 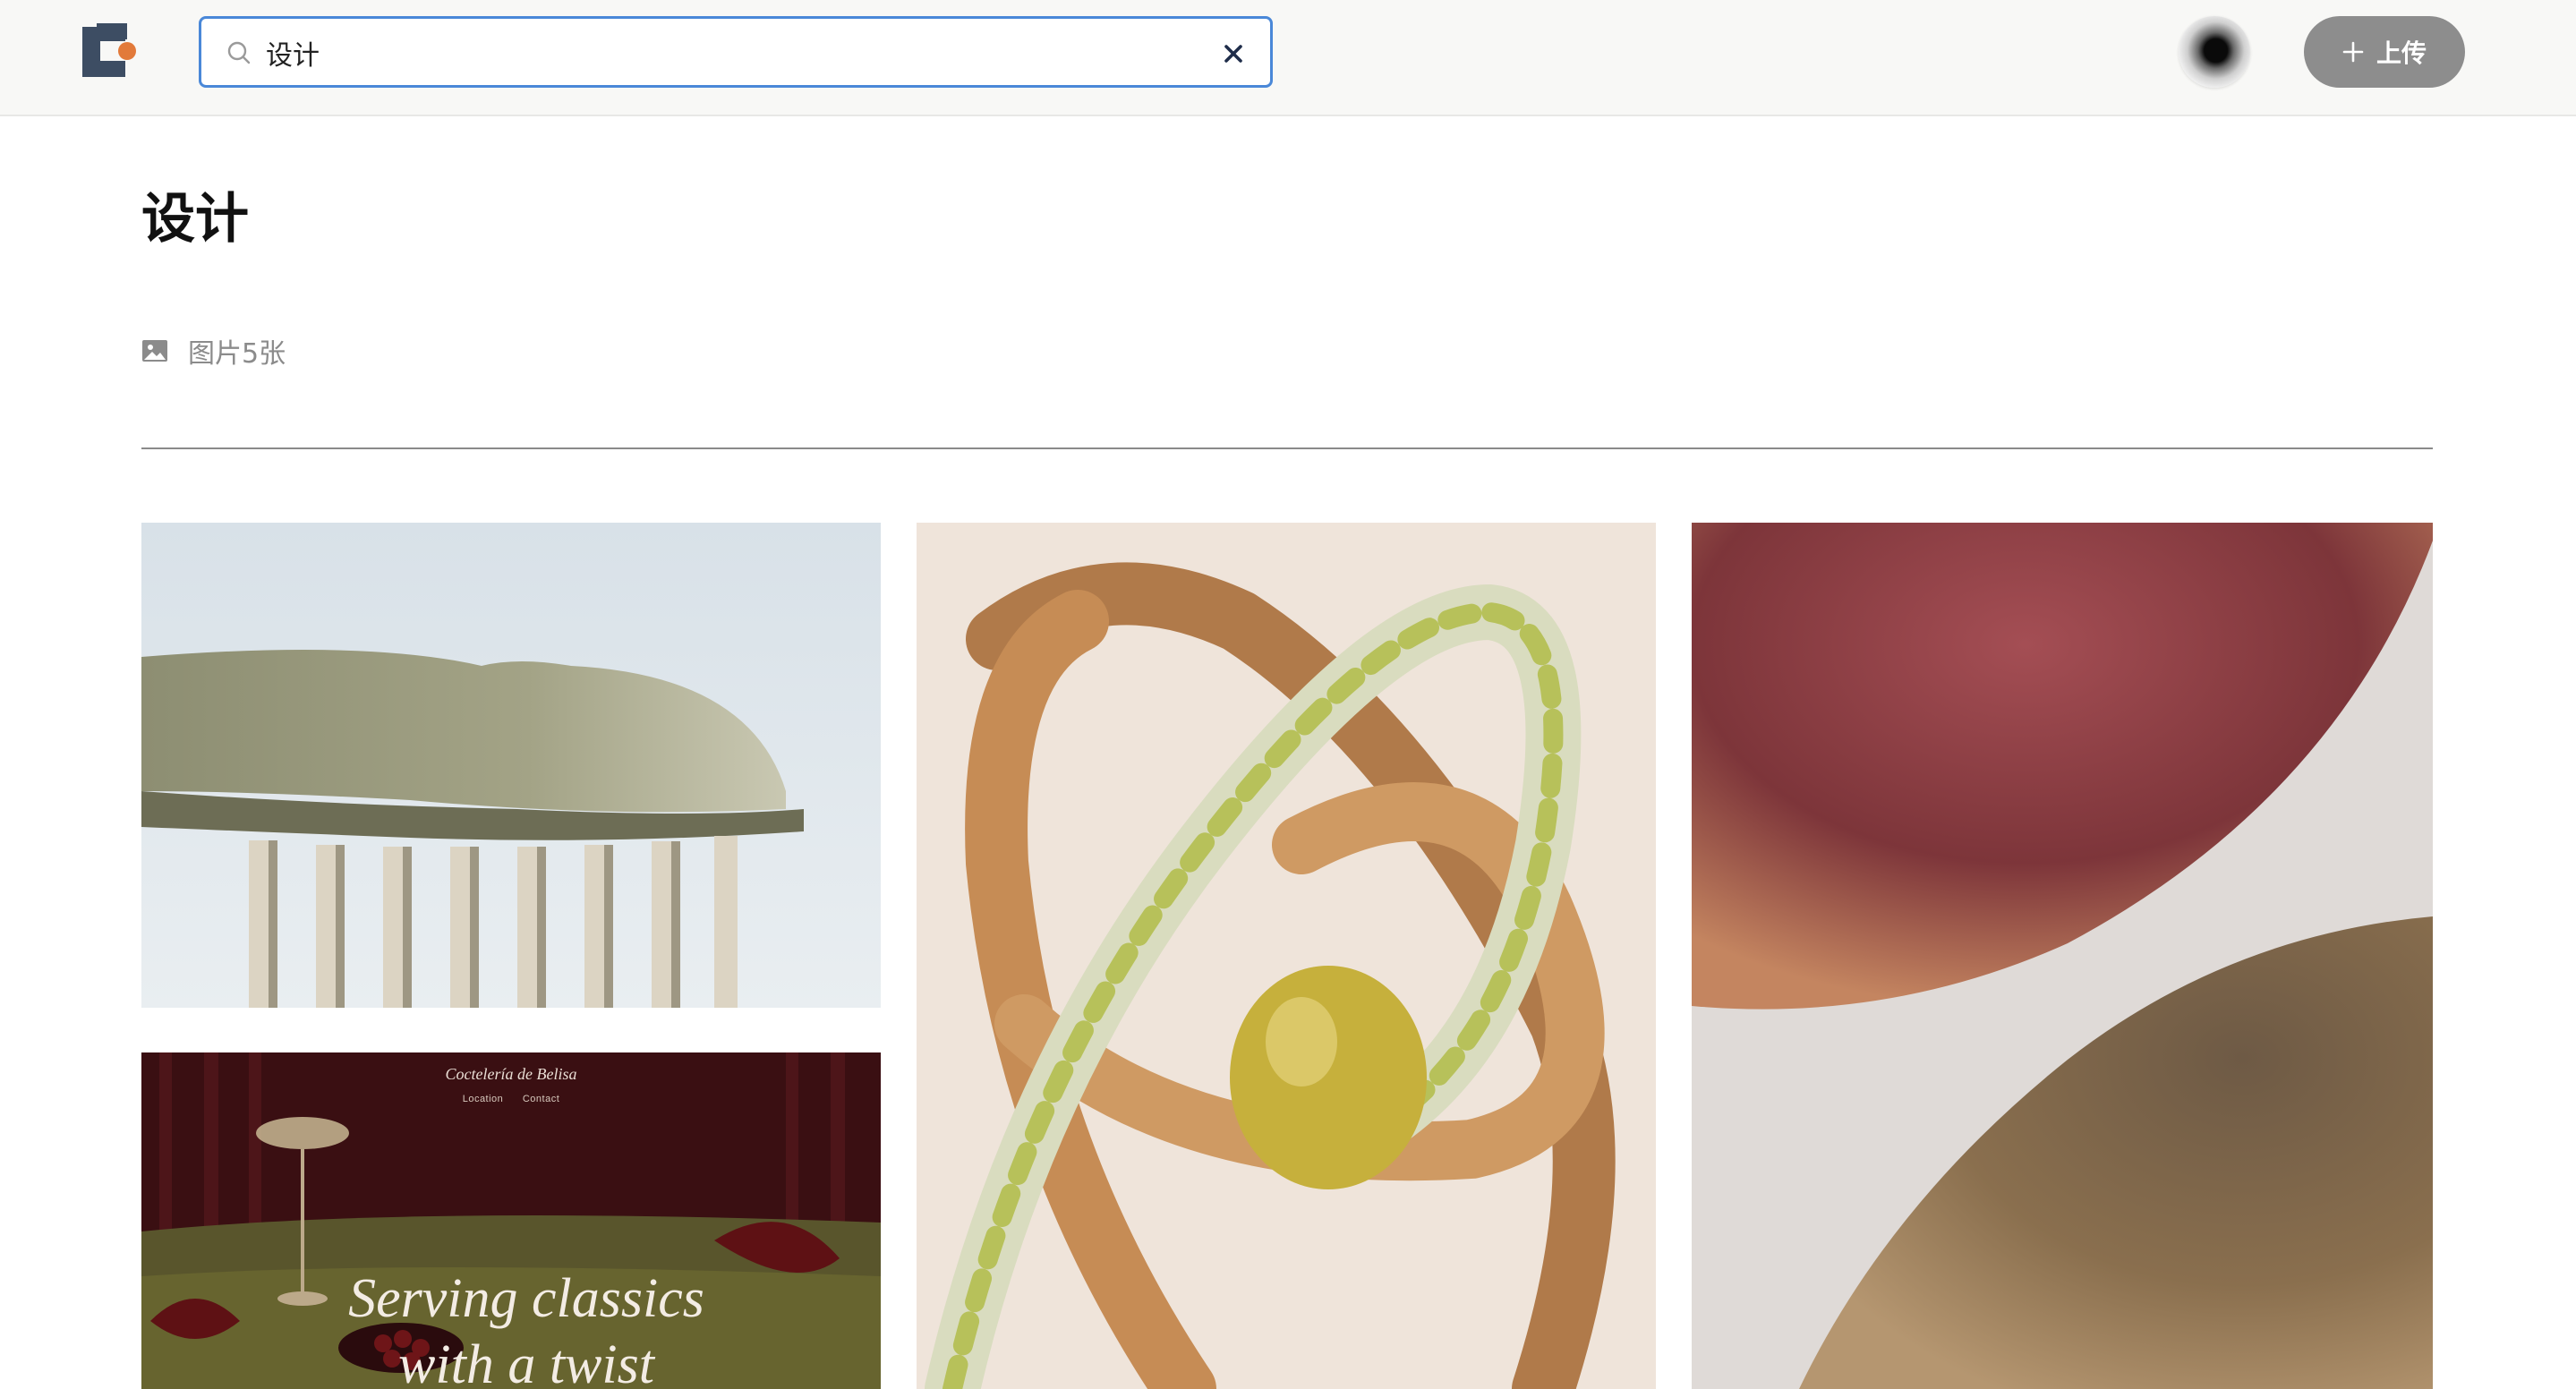 I want to click on upload-button: 上传, so click(x=2384, y=52).